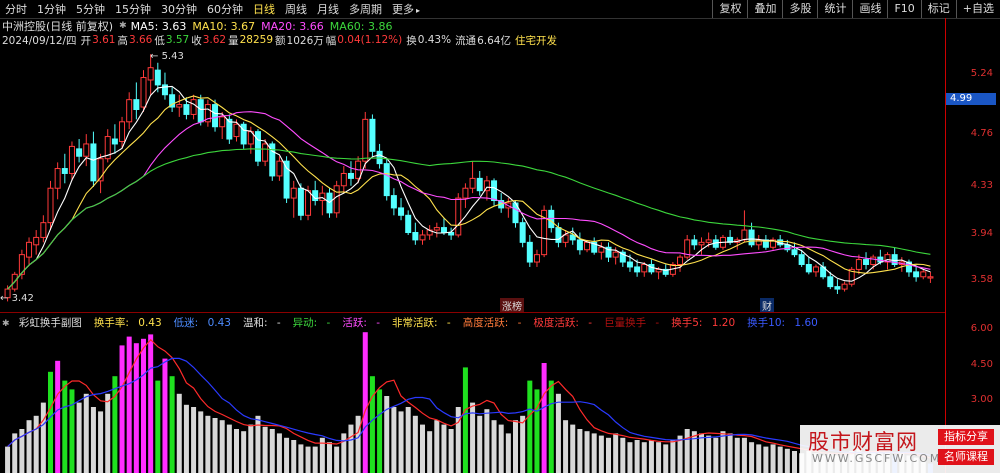 Image resolution: width=1000 pixels, height=473 pixels. Describe the element at coordinates (966, 457) in the screenshot. I see `teacher-course-badge: 名师课程` at that location.